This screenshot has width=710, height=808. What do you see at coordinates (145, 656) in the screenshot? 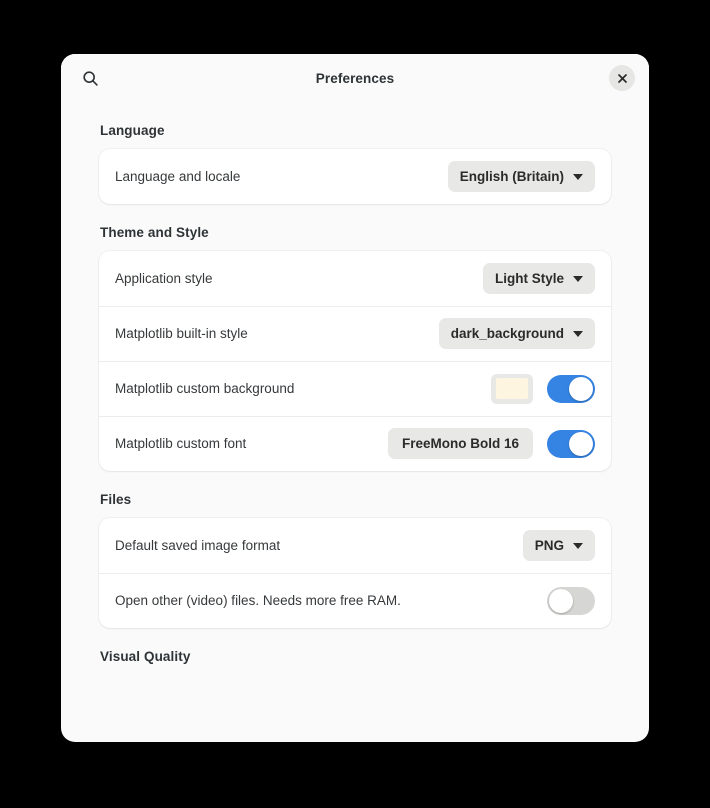
I see `section-title-visual-quality: Visual Quality` at bounding box center [145, 656].